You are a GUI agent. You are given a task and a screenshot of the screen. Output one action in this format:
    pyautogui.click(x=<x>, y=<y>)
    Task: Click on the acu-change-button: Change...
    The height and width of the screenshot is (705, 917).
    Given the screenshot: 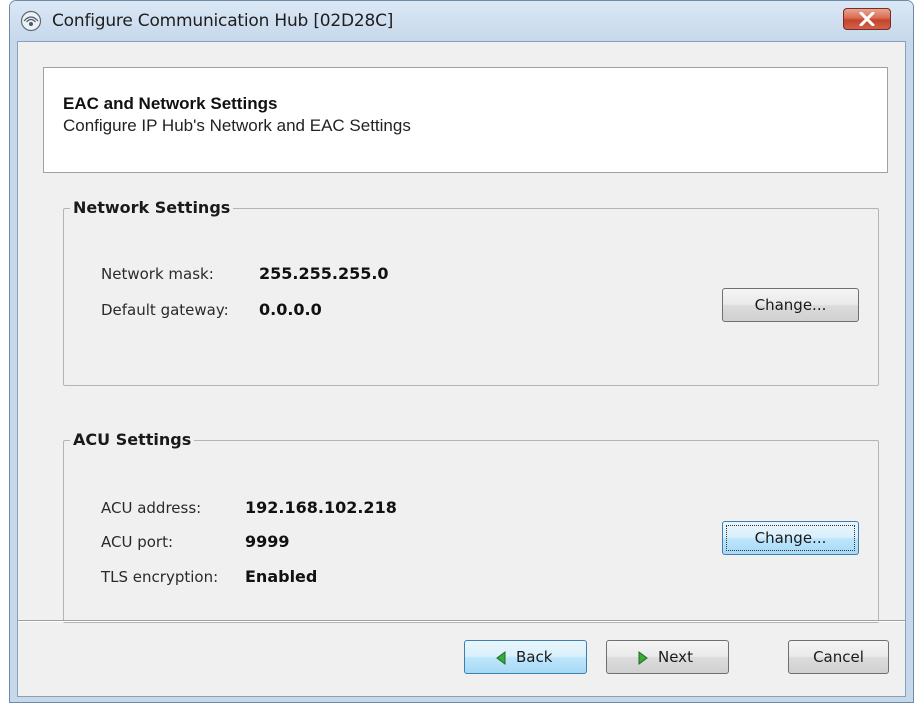 What is the action you would take?
    pyautogui.click(x=790, y=538)
    